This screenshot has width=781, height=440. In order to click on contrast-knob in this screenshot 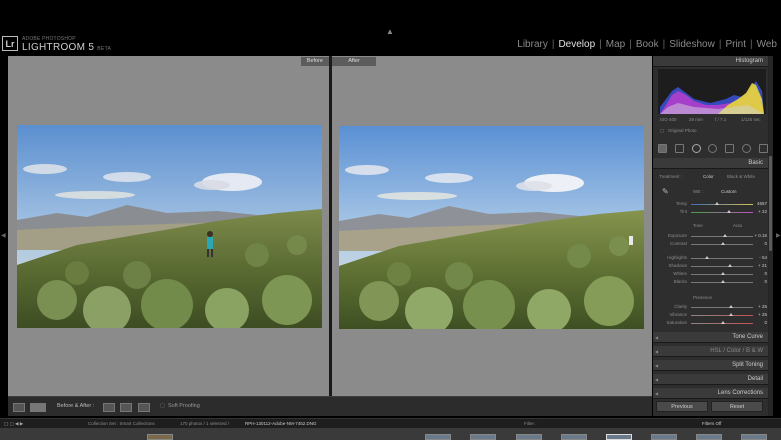, I will do `click(723, 243)`.